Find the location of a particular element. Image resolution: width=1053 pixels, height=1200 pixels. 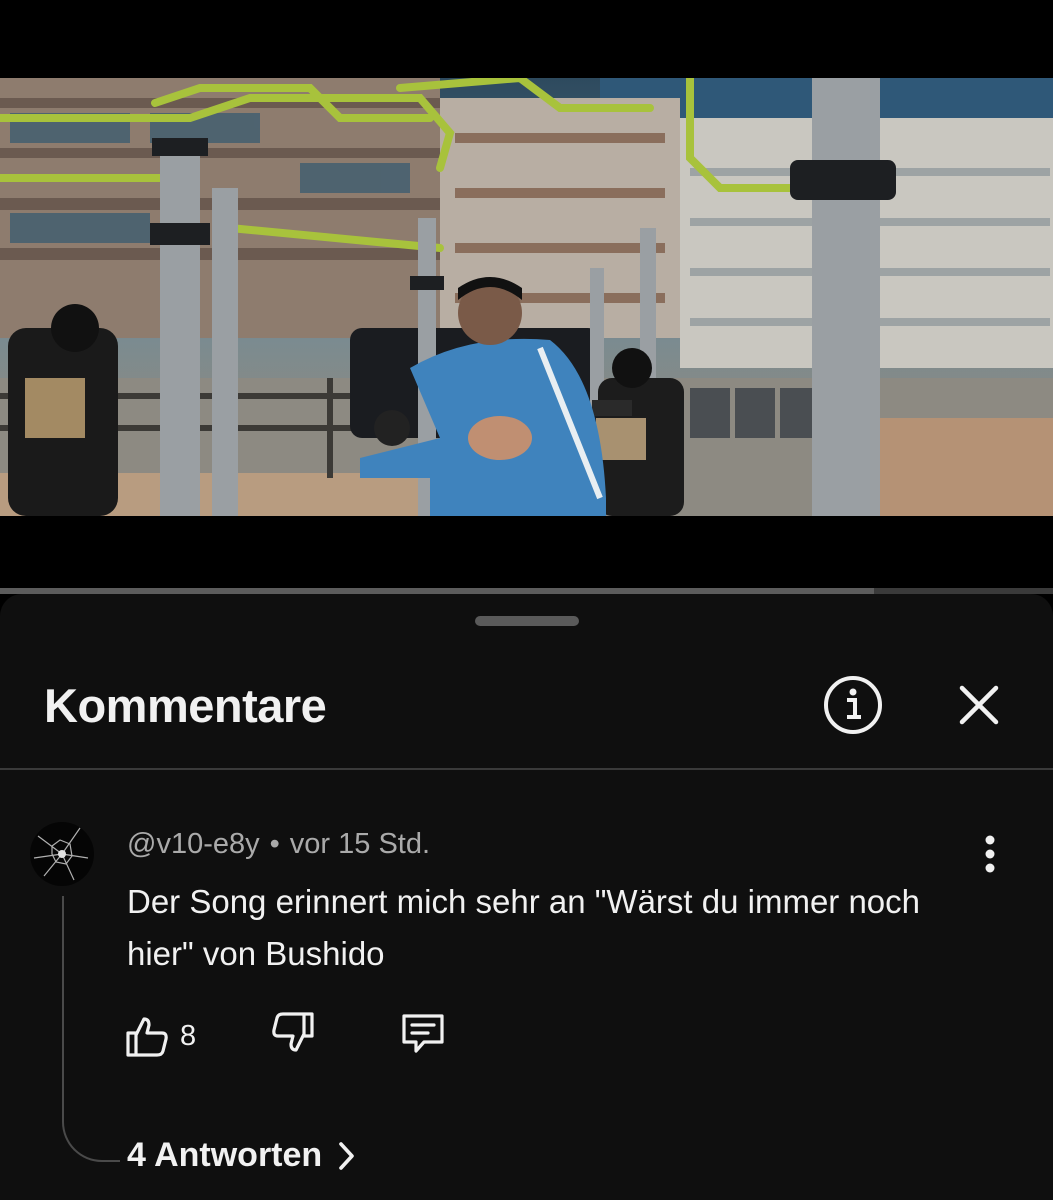

comment-timestamp: vor 15 Std. is located at coordinates (360, 844).